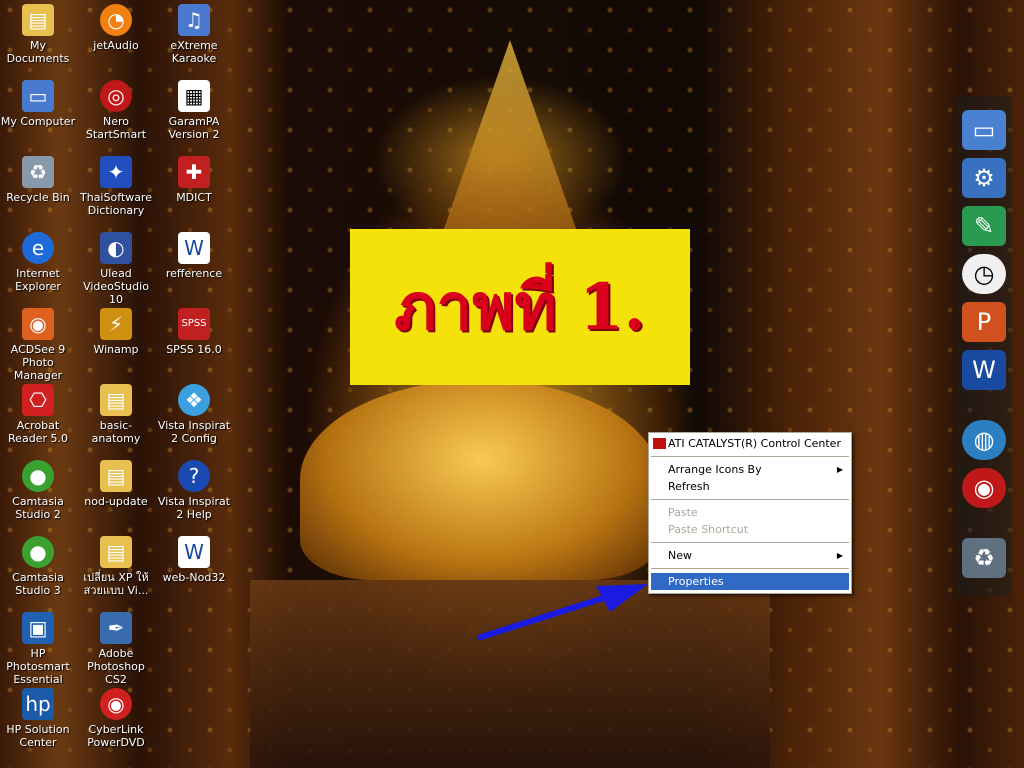  Describe the element at coordinates (116, 96) in the screenshot. I see `nero-icon: ◎` at that location.